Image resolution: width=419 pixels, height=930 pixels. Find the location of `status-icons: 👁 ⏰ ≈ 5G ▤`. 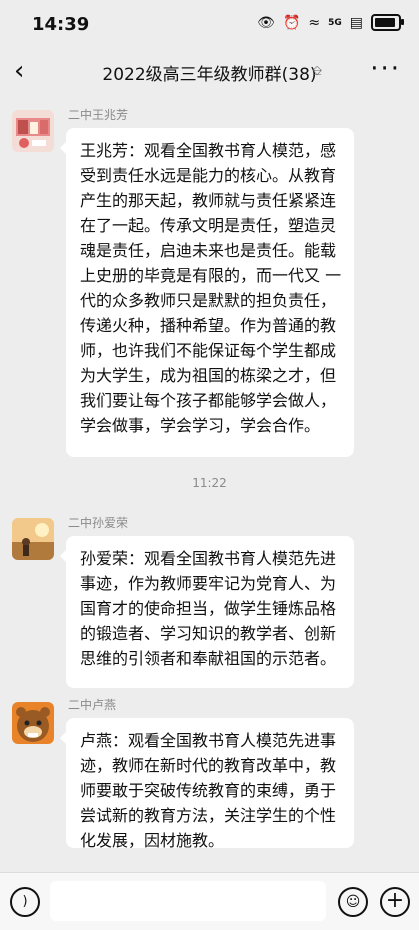

status-icons: 👁 ⏰ ≈ 5G ▤ is located at coordinates (330, 22).